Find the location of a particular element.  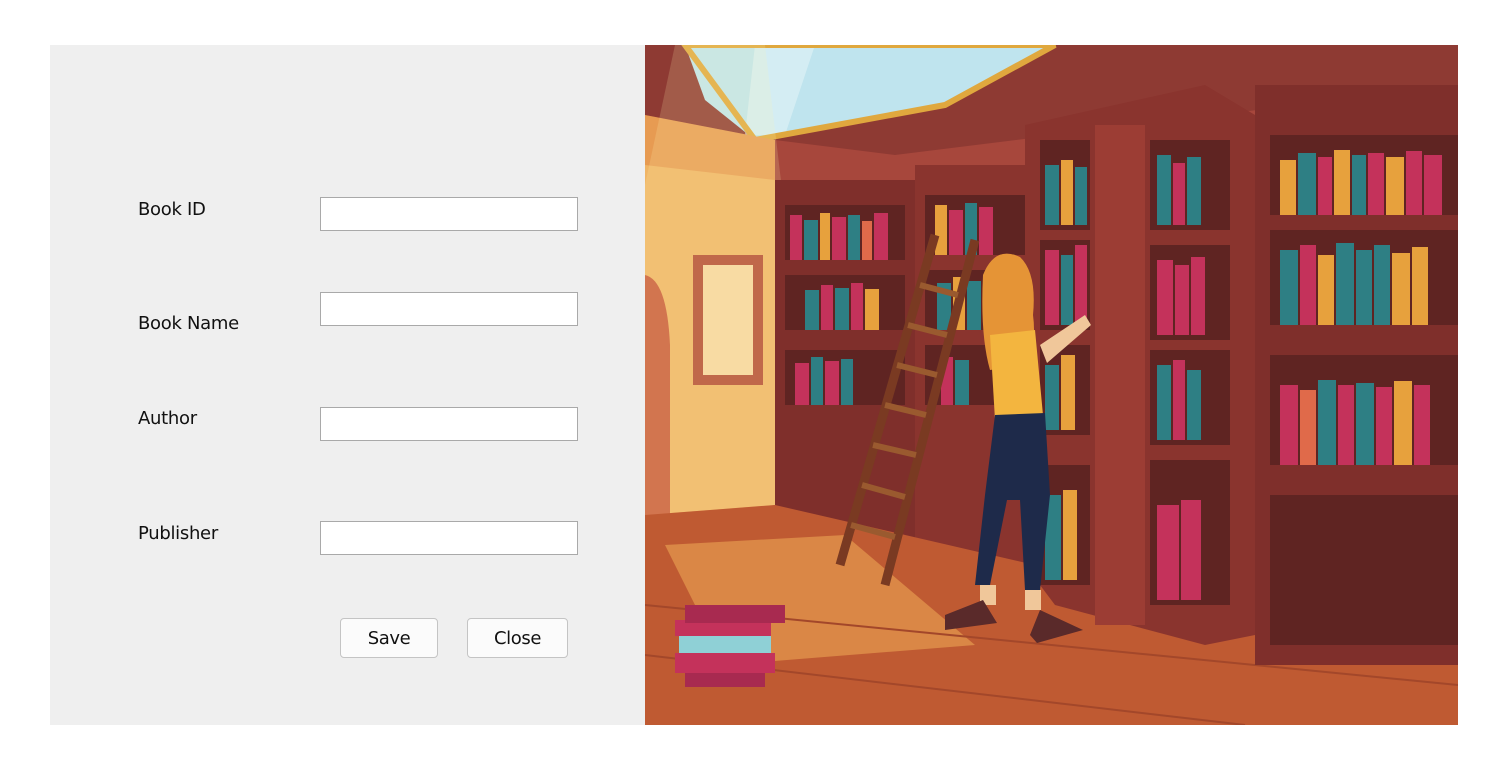

author-label: Author is located at coordinates (167, 418).